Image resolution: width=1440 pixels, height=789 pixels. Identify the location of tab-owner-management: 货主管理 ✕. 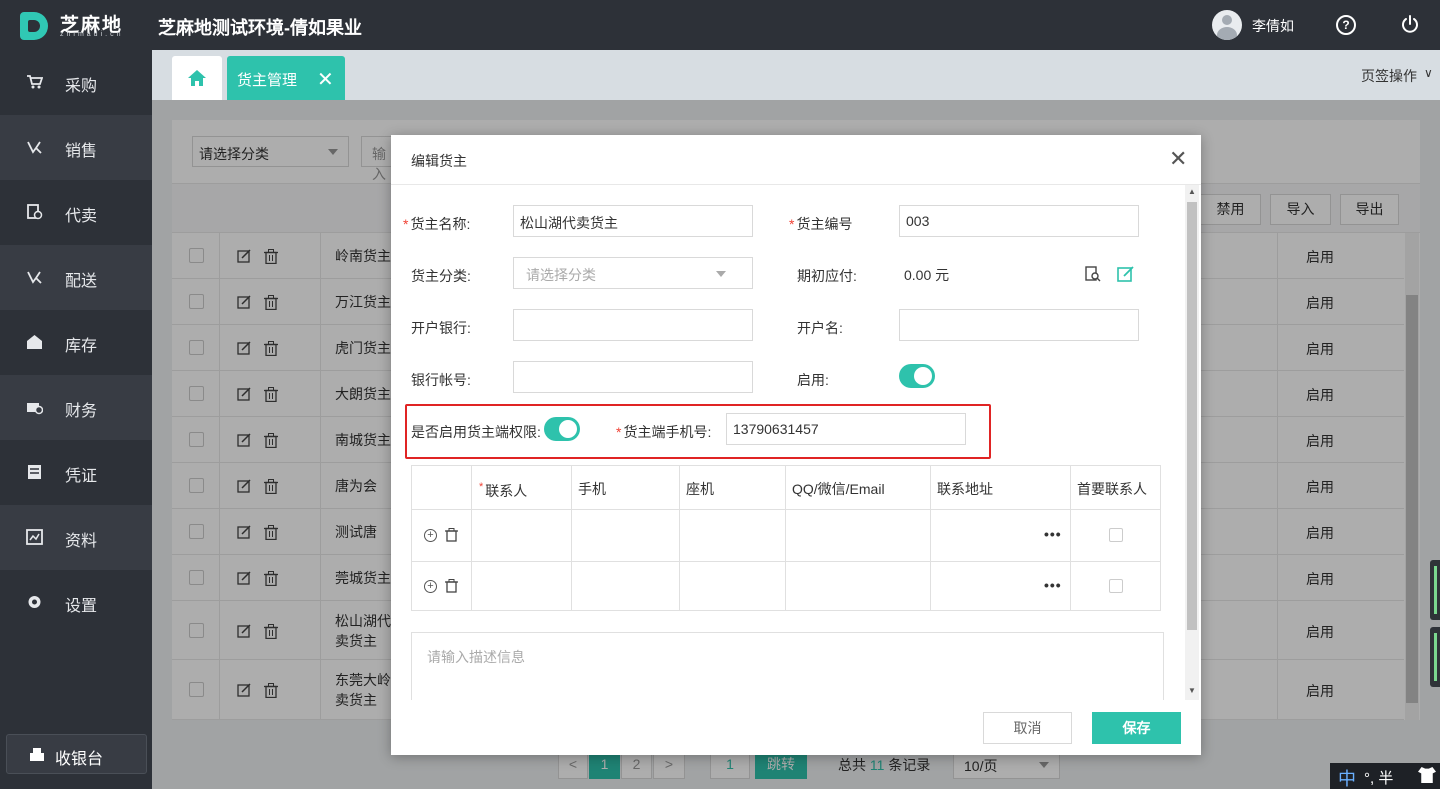
(286, 78).